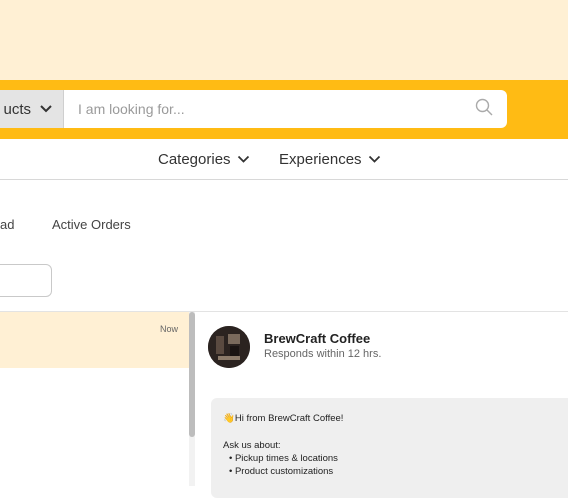 This screenshot has width=568, height=498. What do you see at coordinates (262, 109) in the screenshot?
I see `search-input` at bounding box center [262, 109].